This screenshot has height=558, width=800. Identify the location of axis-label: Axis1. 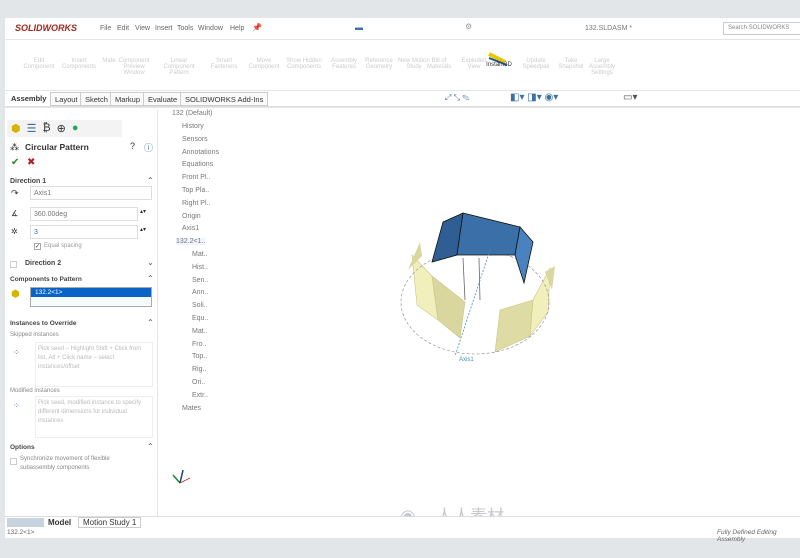
(466, 360).